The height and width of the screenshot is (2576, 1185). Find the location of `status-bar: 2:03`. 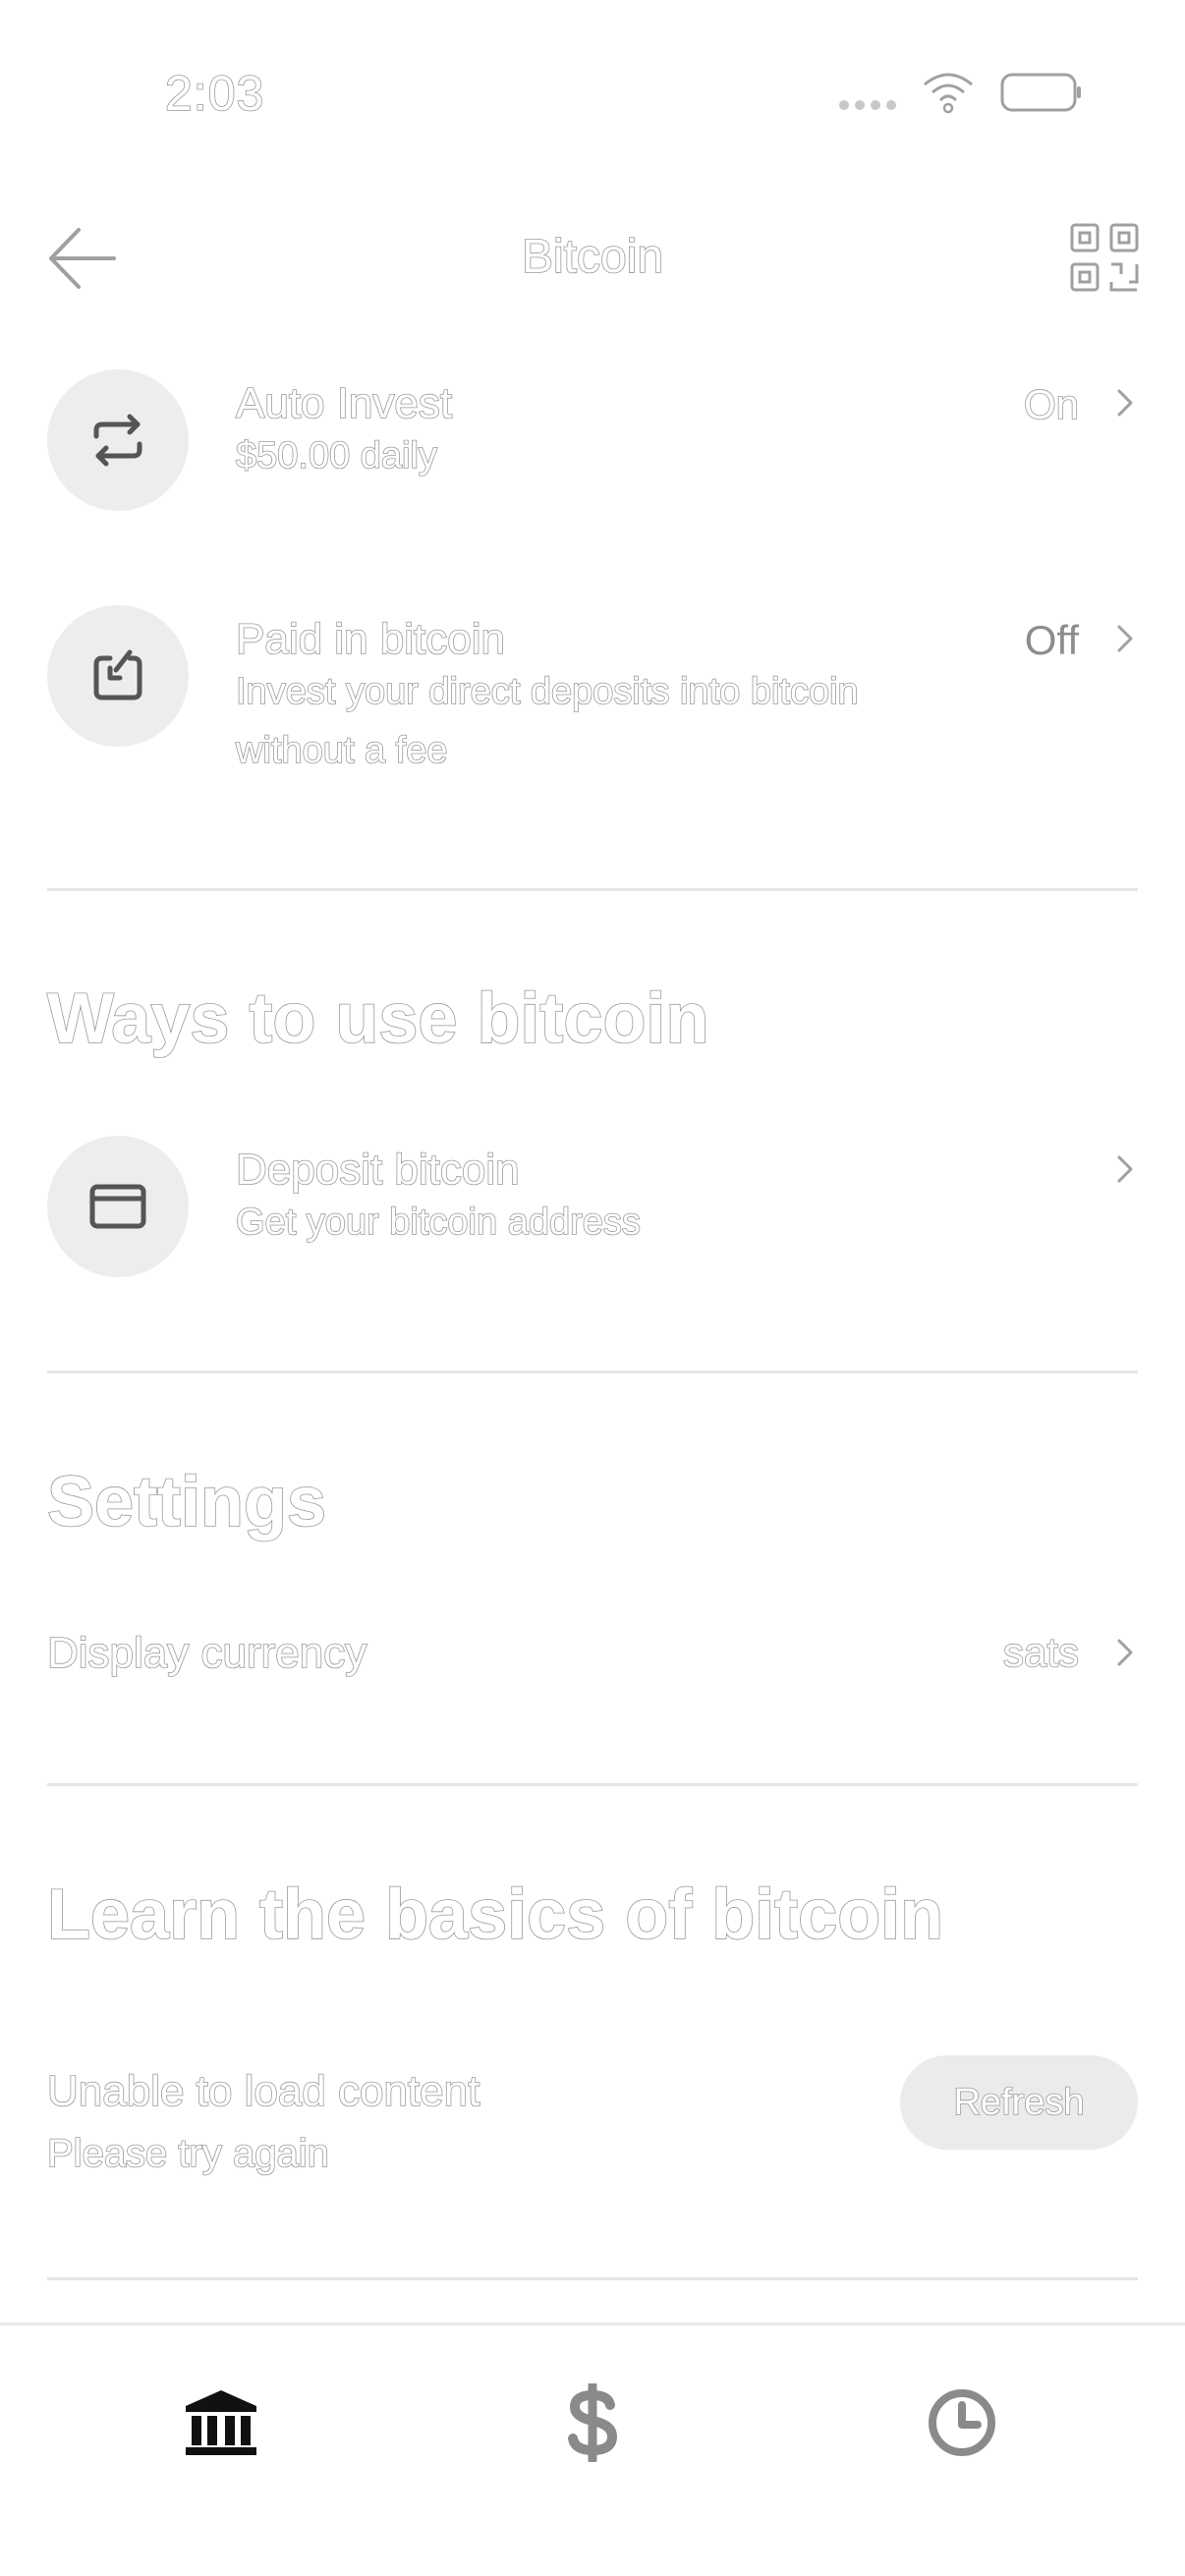

status-bar: 2:03 is located at coordinates (592, 93).